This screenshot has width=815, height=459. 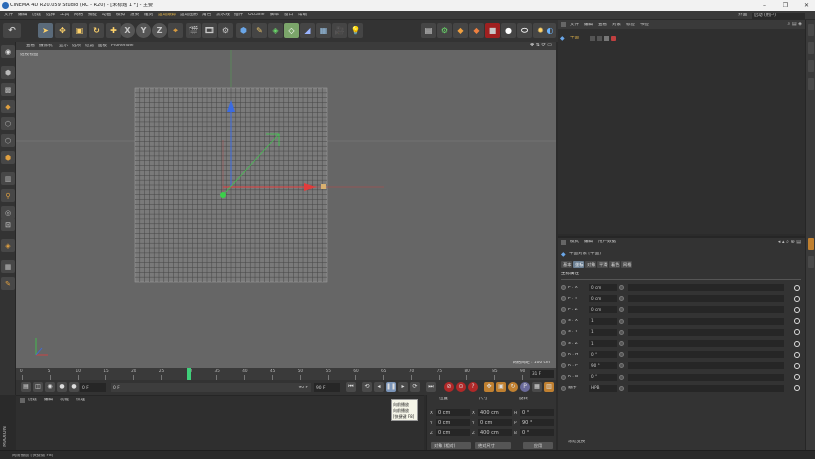 What do you see at coordinates (541, 45) in the screenshot?
I see `viewport-nav-icons: ✥ ⇅ ⟳ ▭` at bounding box center [541, 45].